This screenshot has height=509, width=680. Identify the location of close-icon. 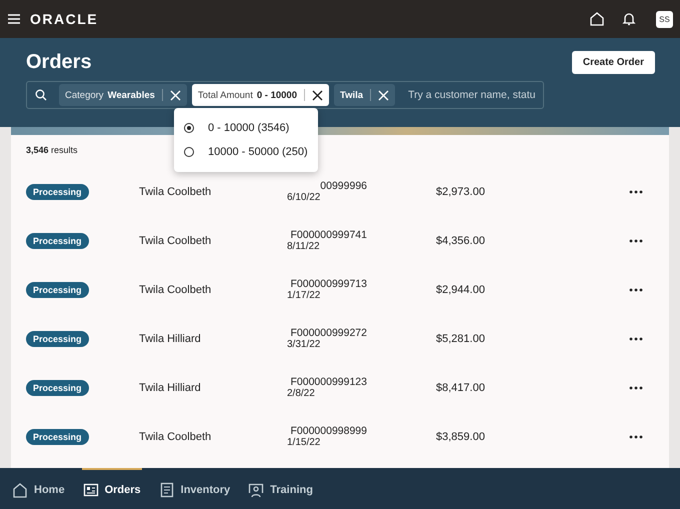
(317, 95).